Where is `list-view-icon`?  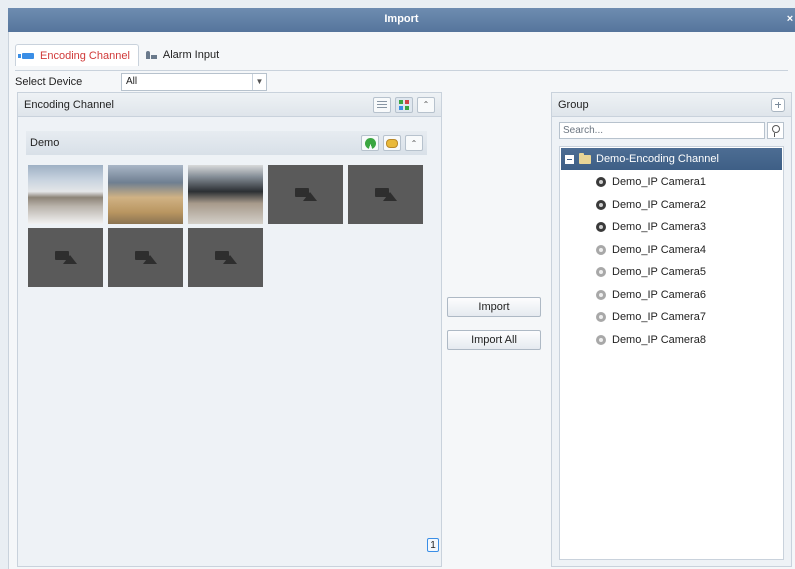 list-view-icon is located at coordinates (382, 104).